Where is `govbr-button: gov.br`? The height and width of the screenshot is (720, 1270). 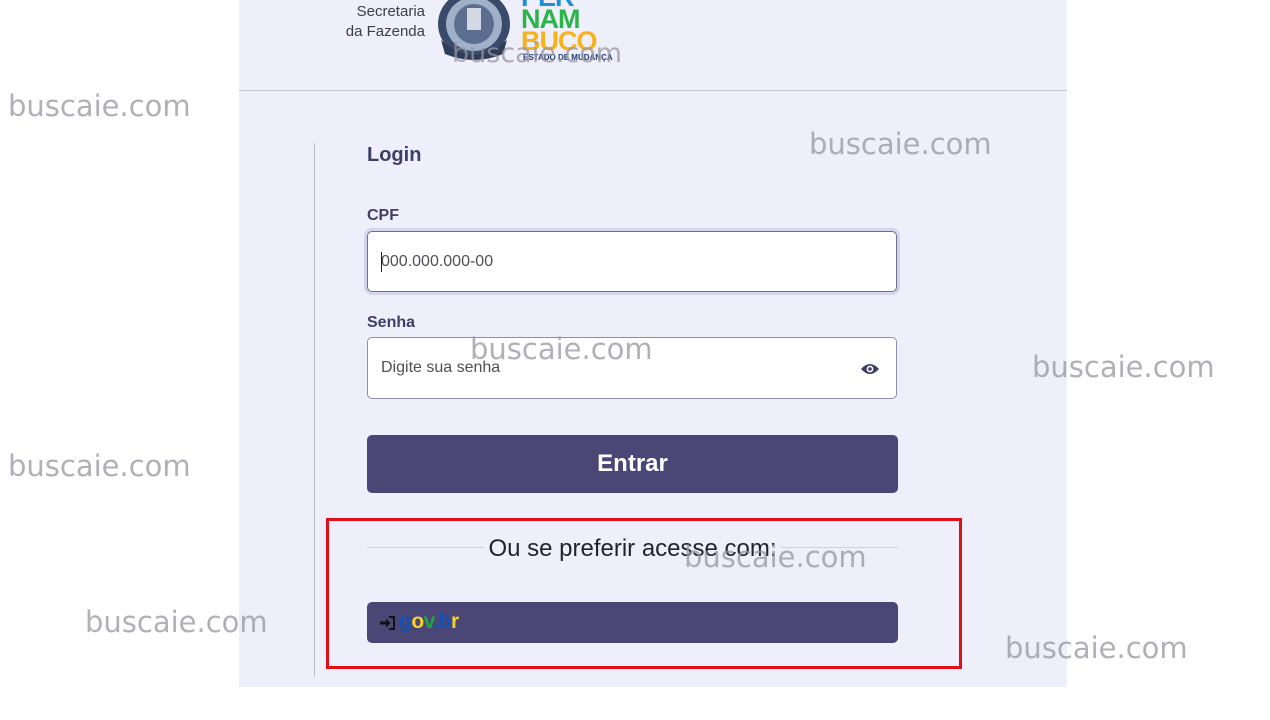 govbr-button: gov.br is located at coordinates (632, 622).